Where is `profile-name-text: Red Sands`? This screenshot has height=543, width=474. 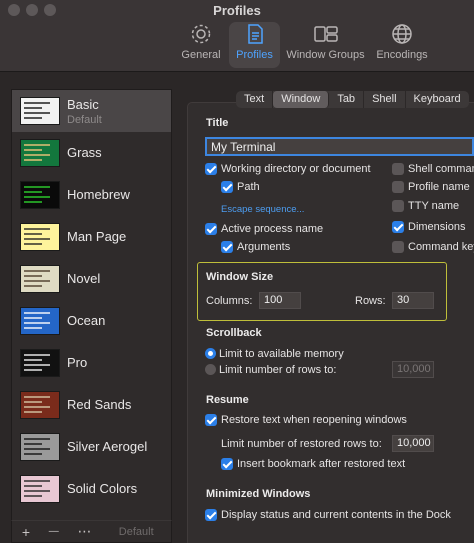
profile-name-text: Red Sands is located at coordinates (99, 404).